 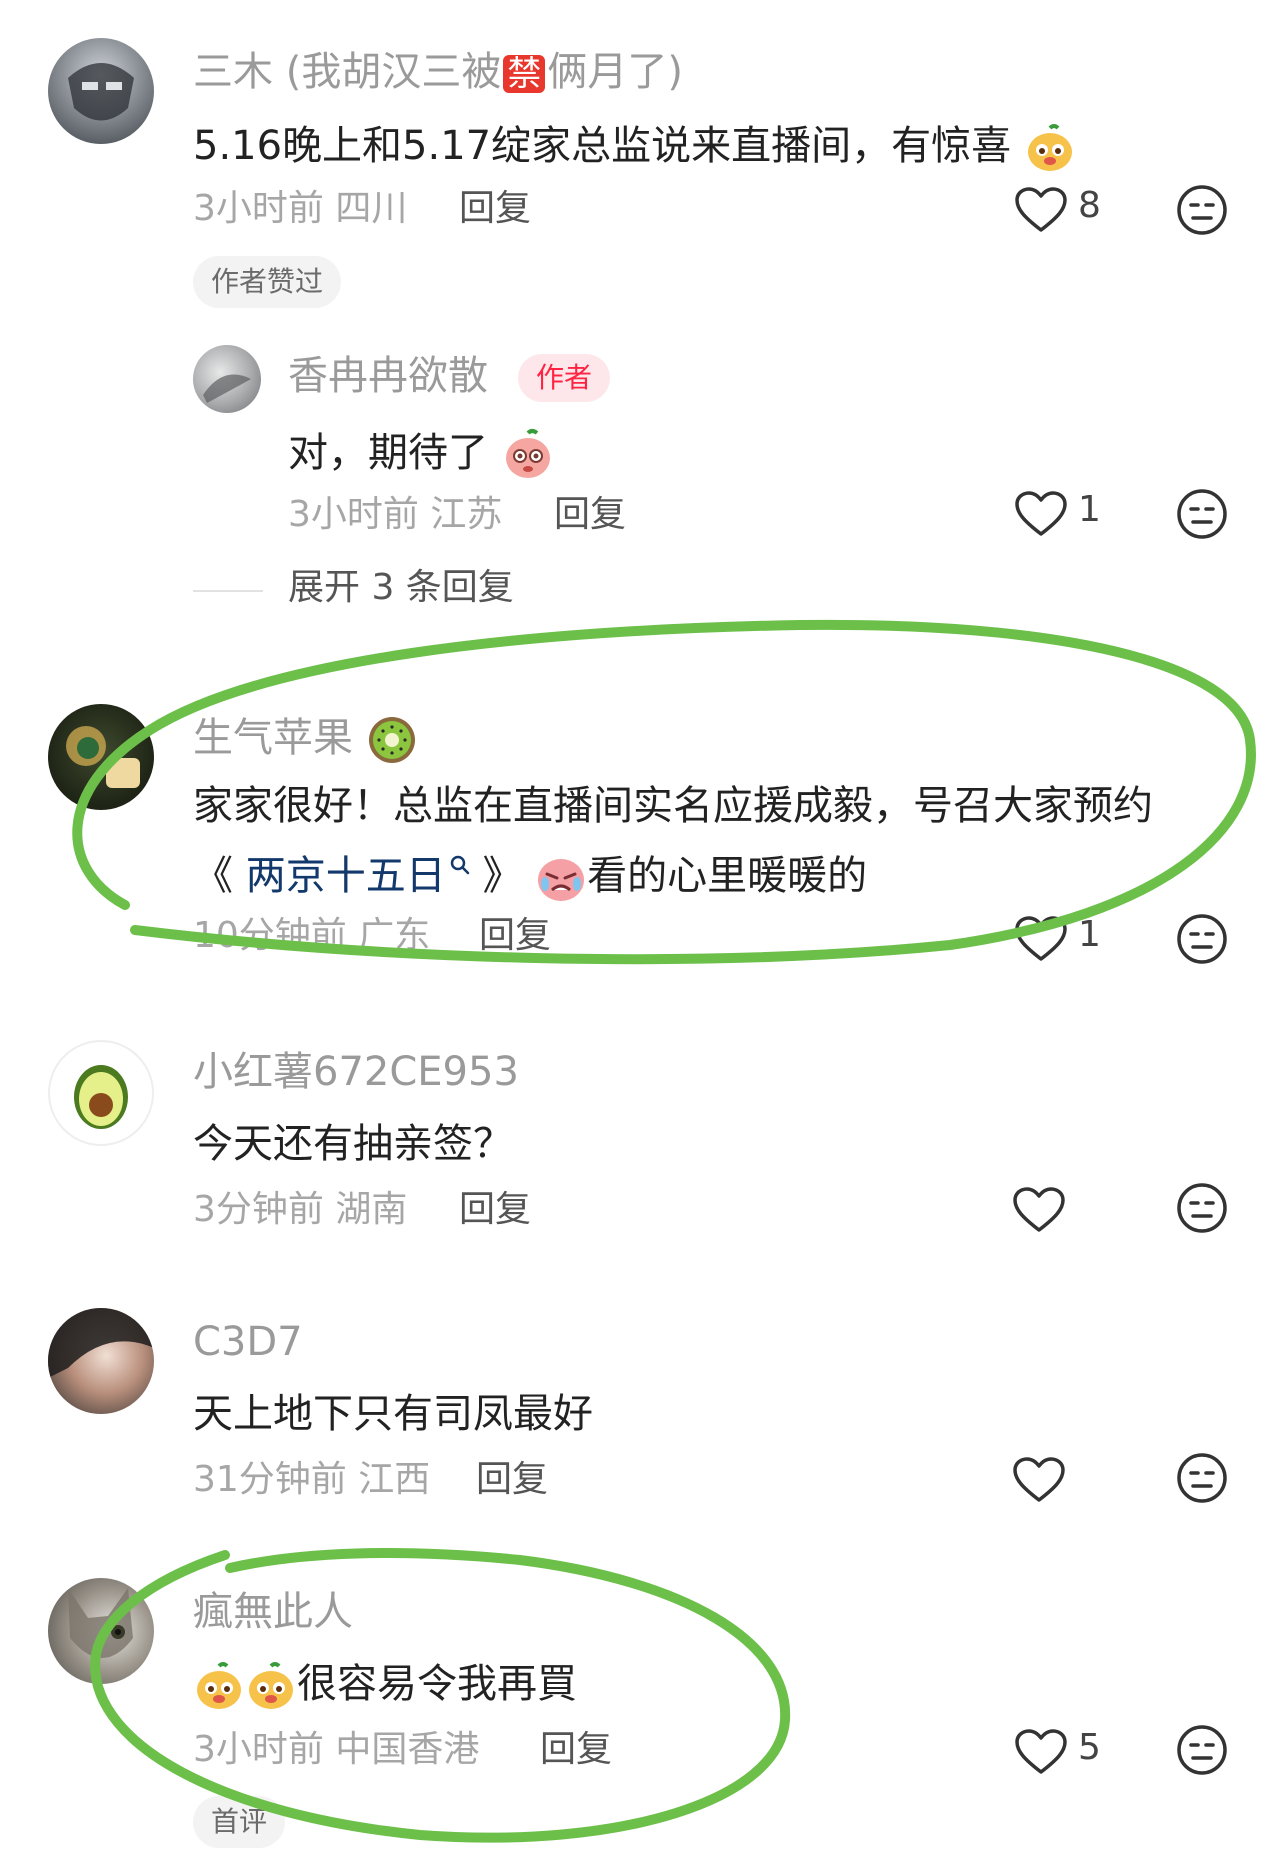 What do you see at coordinates (673, 806) in the screenshot?
I see `comment-text-line1: 家家很好！总监在直播间实名应援成毅，号召大家预约` at bounding box center [673, 806].